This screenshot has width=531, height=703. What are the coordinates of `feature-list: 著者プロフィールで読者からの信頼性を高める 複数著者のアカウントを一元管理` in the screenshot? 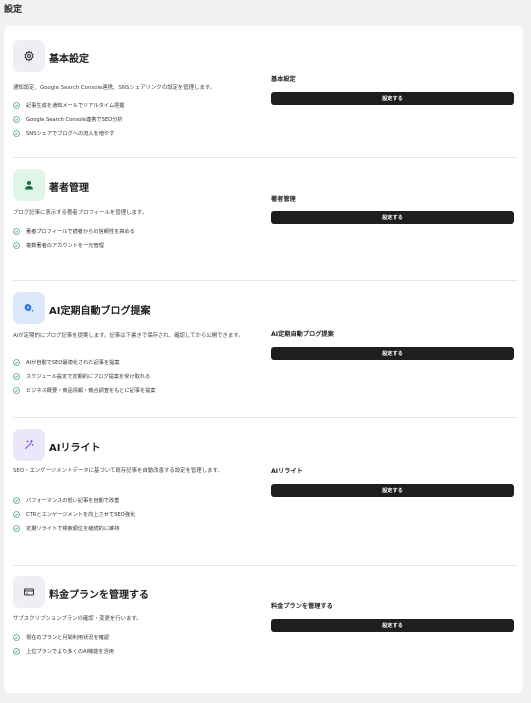 It's located at (140, 238).